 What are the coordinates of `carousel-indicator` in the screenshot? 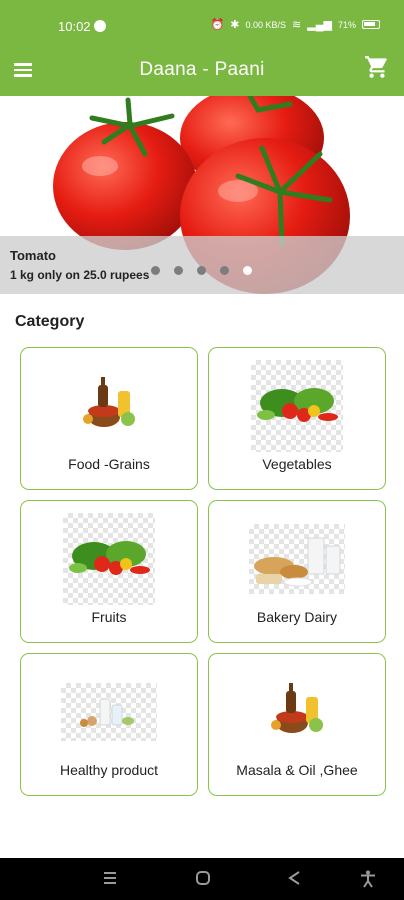 It's located at (201, 270).